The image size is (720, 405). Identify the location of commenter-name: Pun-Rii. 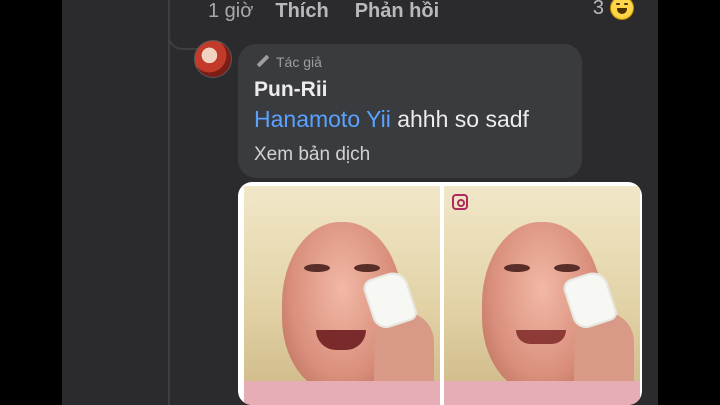
(291, 90).